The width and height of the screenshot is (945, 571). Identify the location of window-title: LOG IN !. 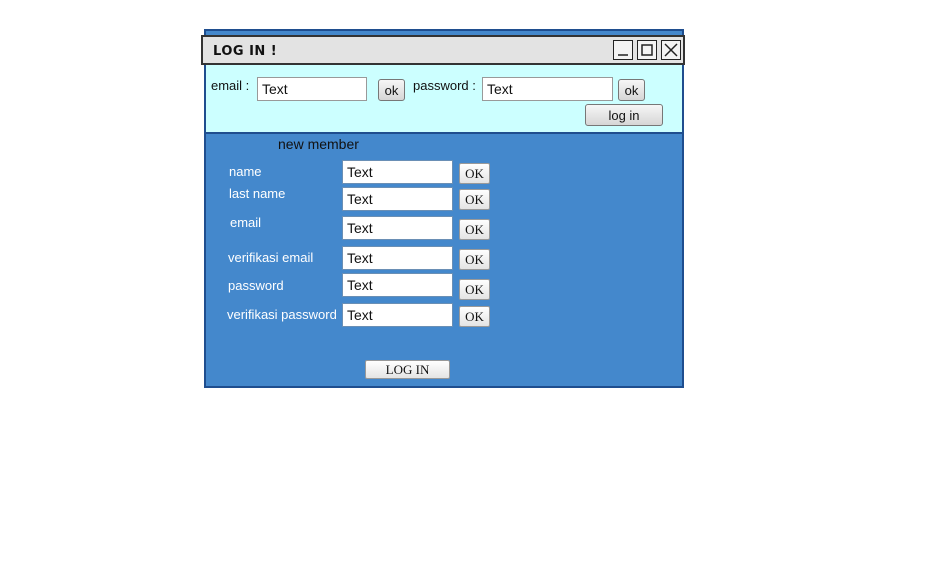
(245, 51).